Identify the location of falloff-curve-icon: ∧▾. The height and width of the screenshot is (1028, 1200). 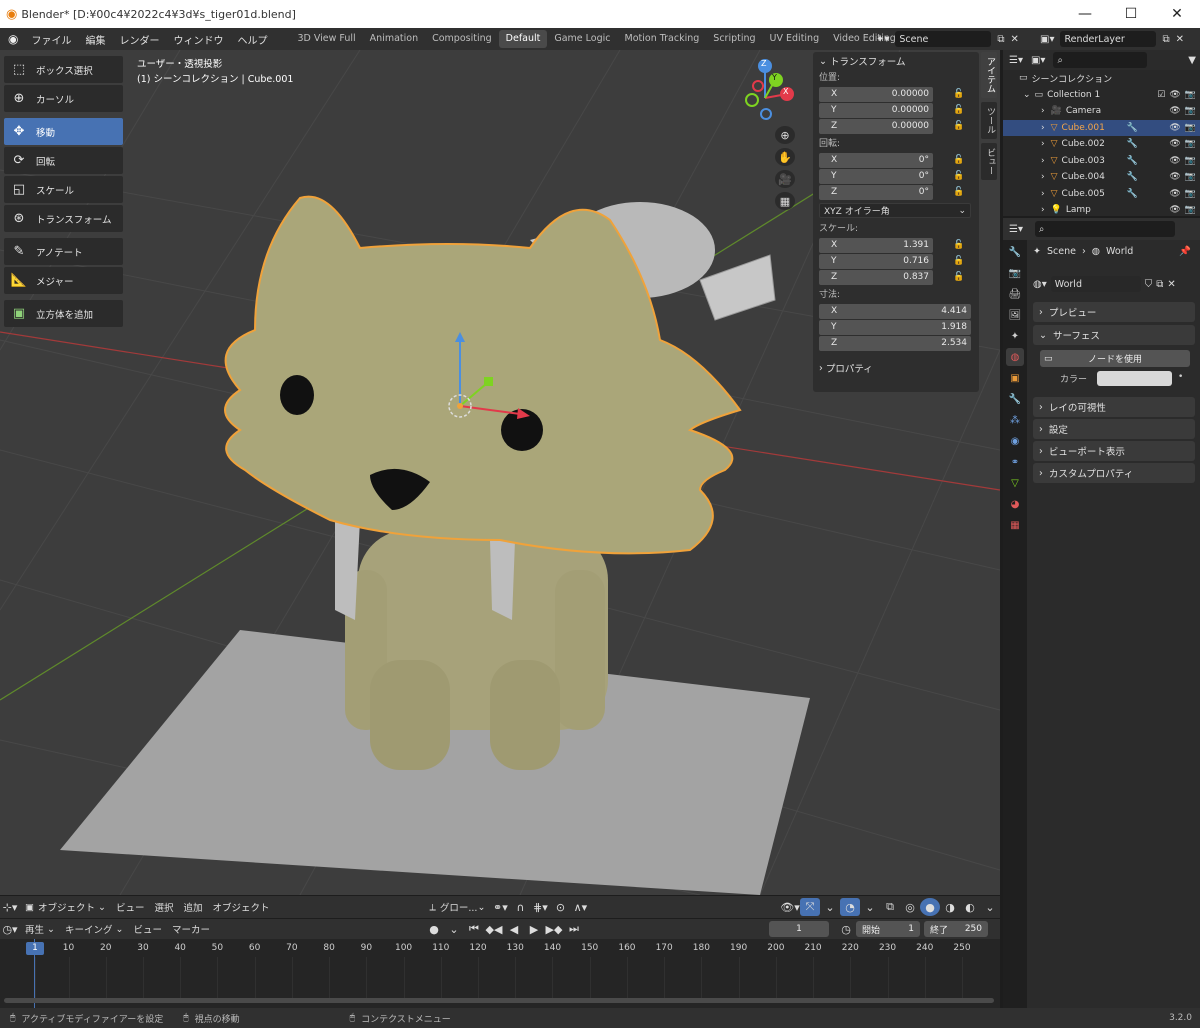
(580, 907).